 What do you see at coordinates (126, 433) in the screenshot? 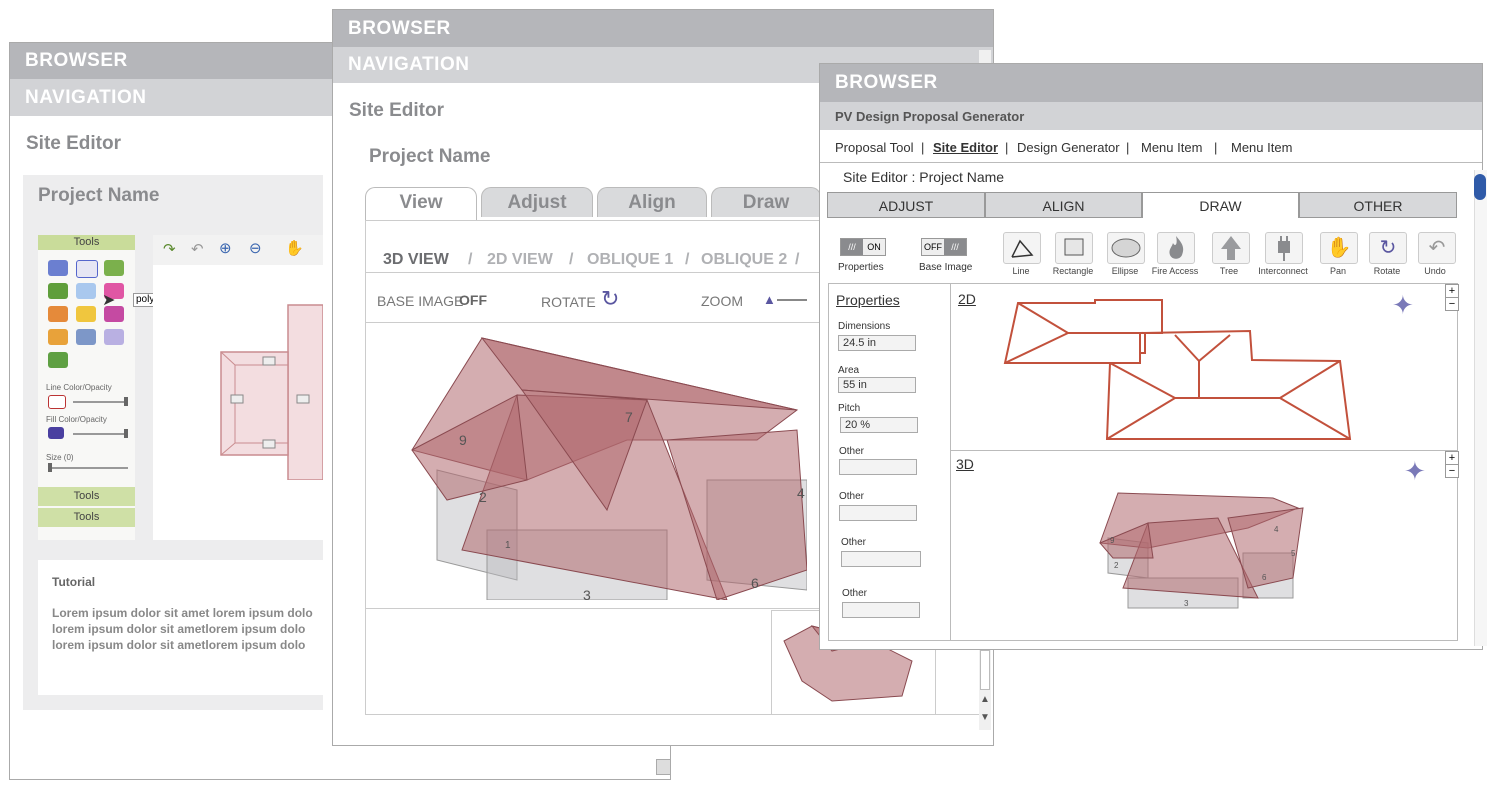
I see `fill-opacity-handle` at bounding box center [126, 433].